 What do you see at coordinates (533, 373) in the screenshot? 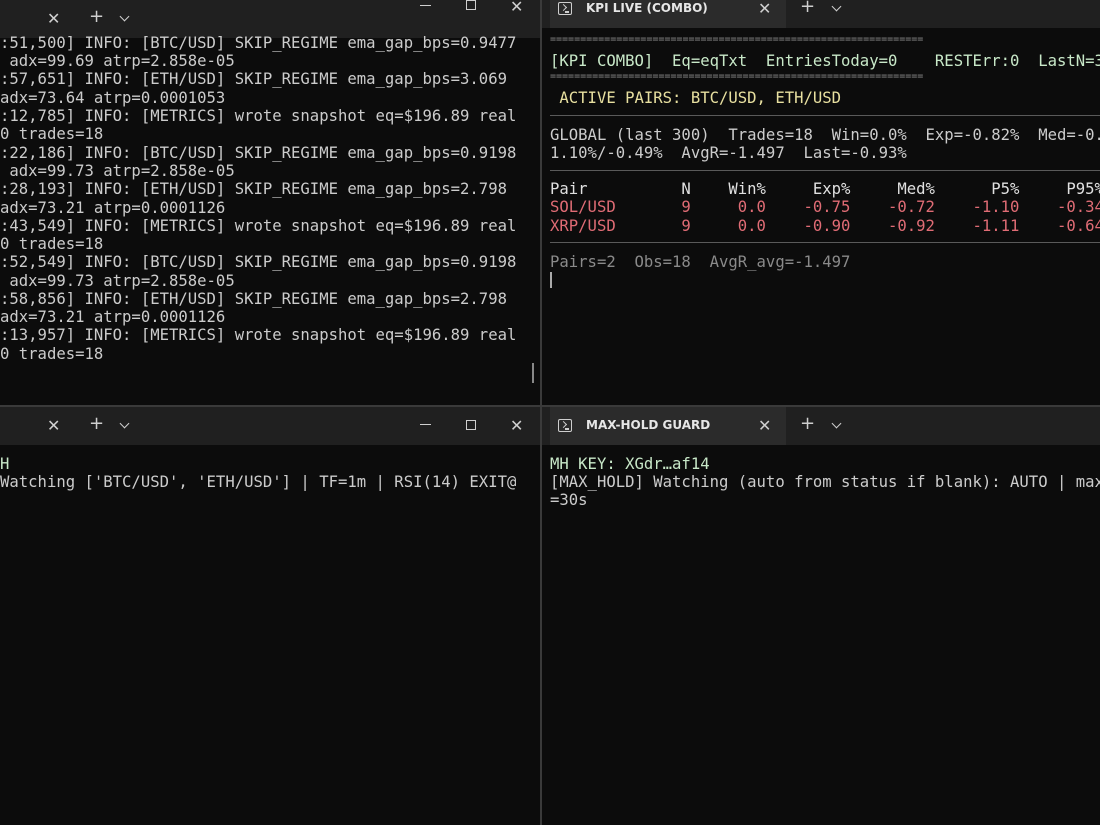
I see `scrollbar` at bounding box center [533, 373].